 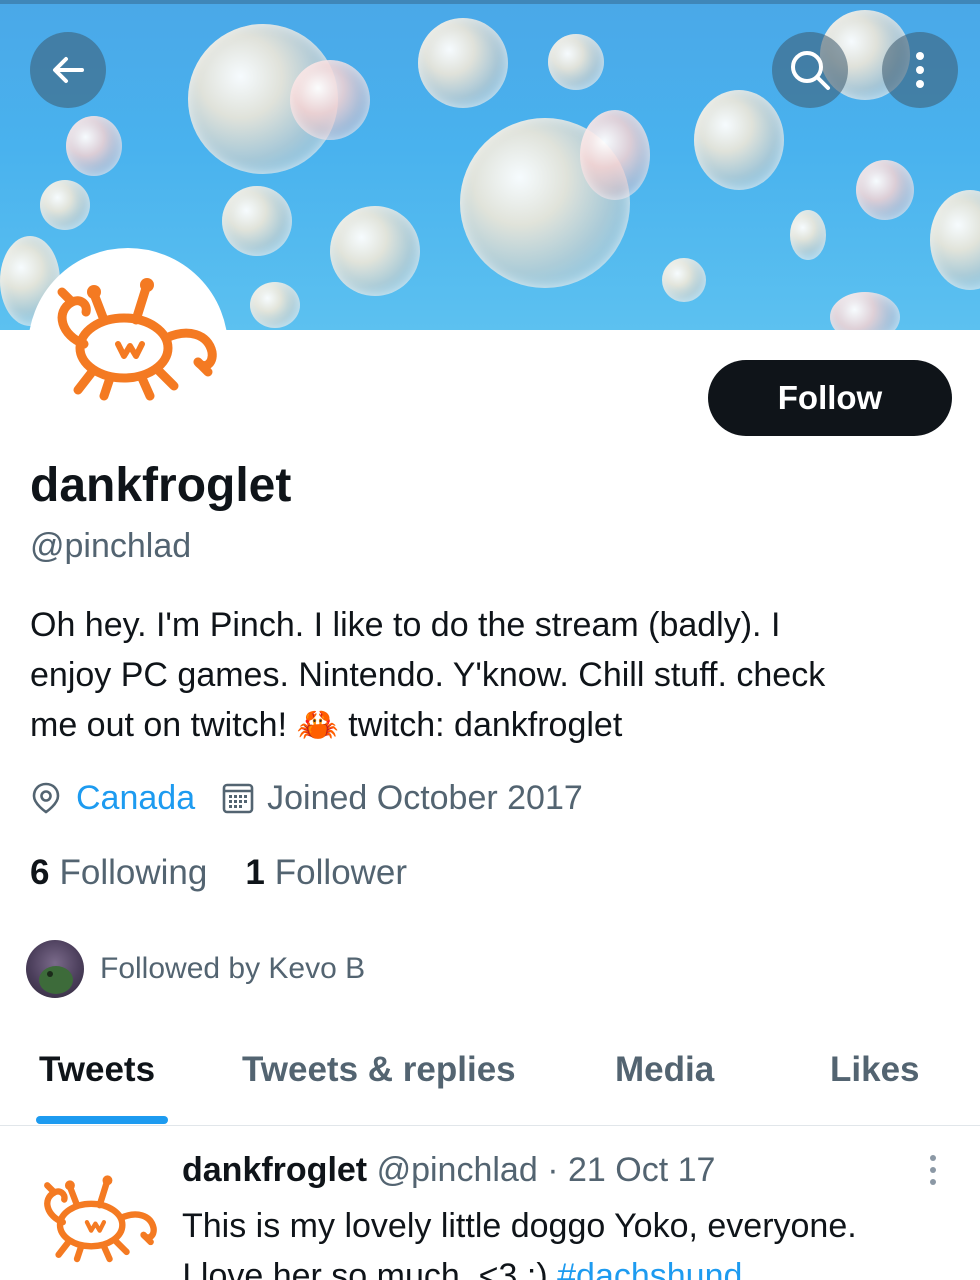 What do you see at coordinates (317, 725) in the screenshot?
I see `crab-emoji: 🦀` at bounding box center [317, 725].